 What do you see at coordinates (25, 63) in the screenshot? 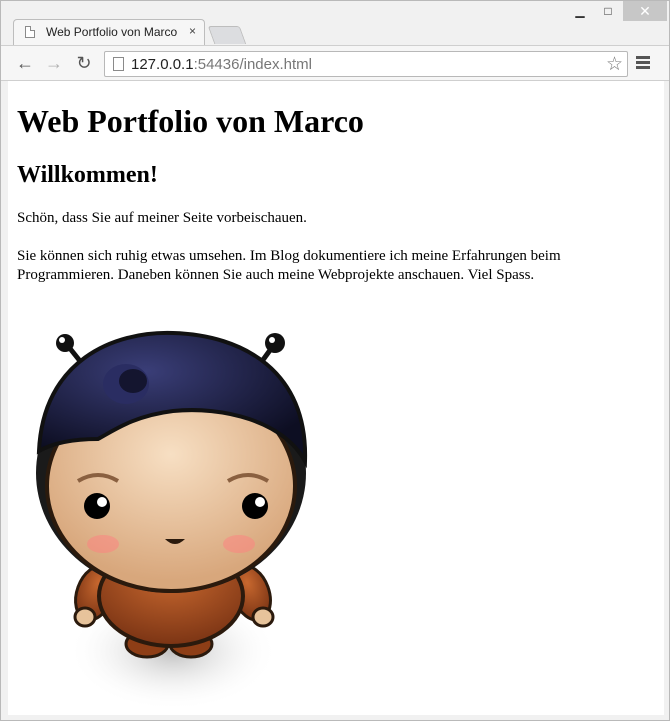
I see `back-button: ←` at bounding box center [25, 63].